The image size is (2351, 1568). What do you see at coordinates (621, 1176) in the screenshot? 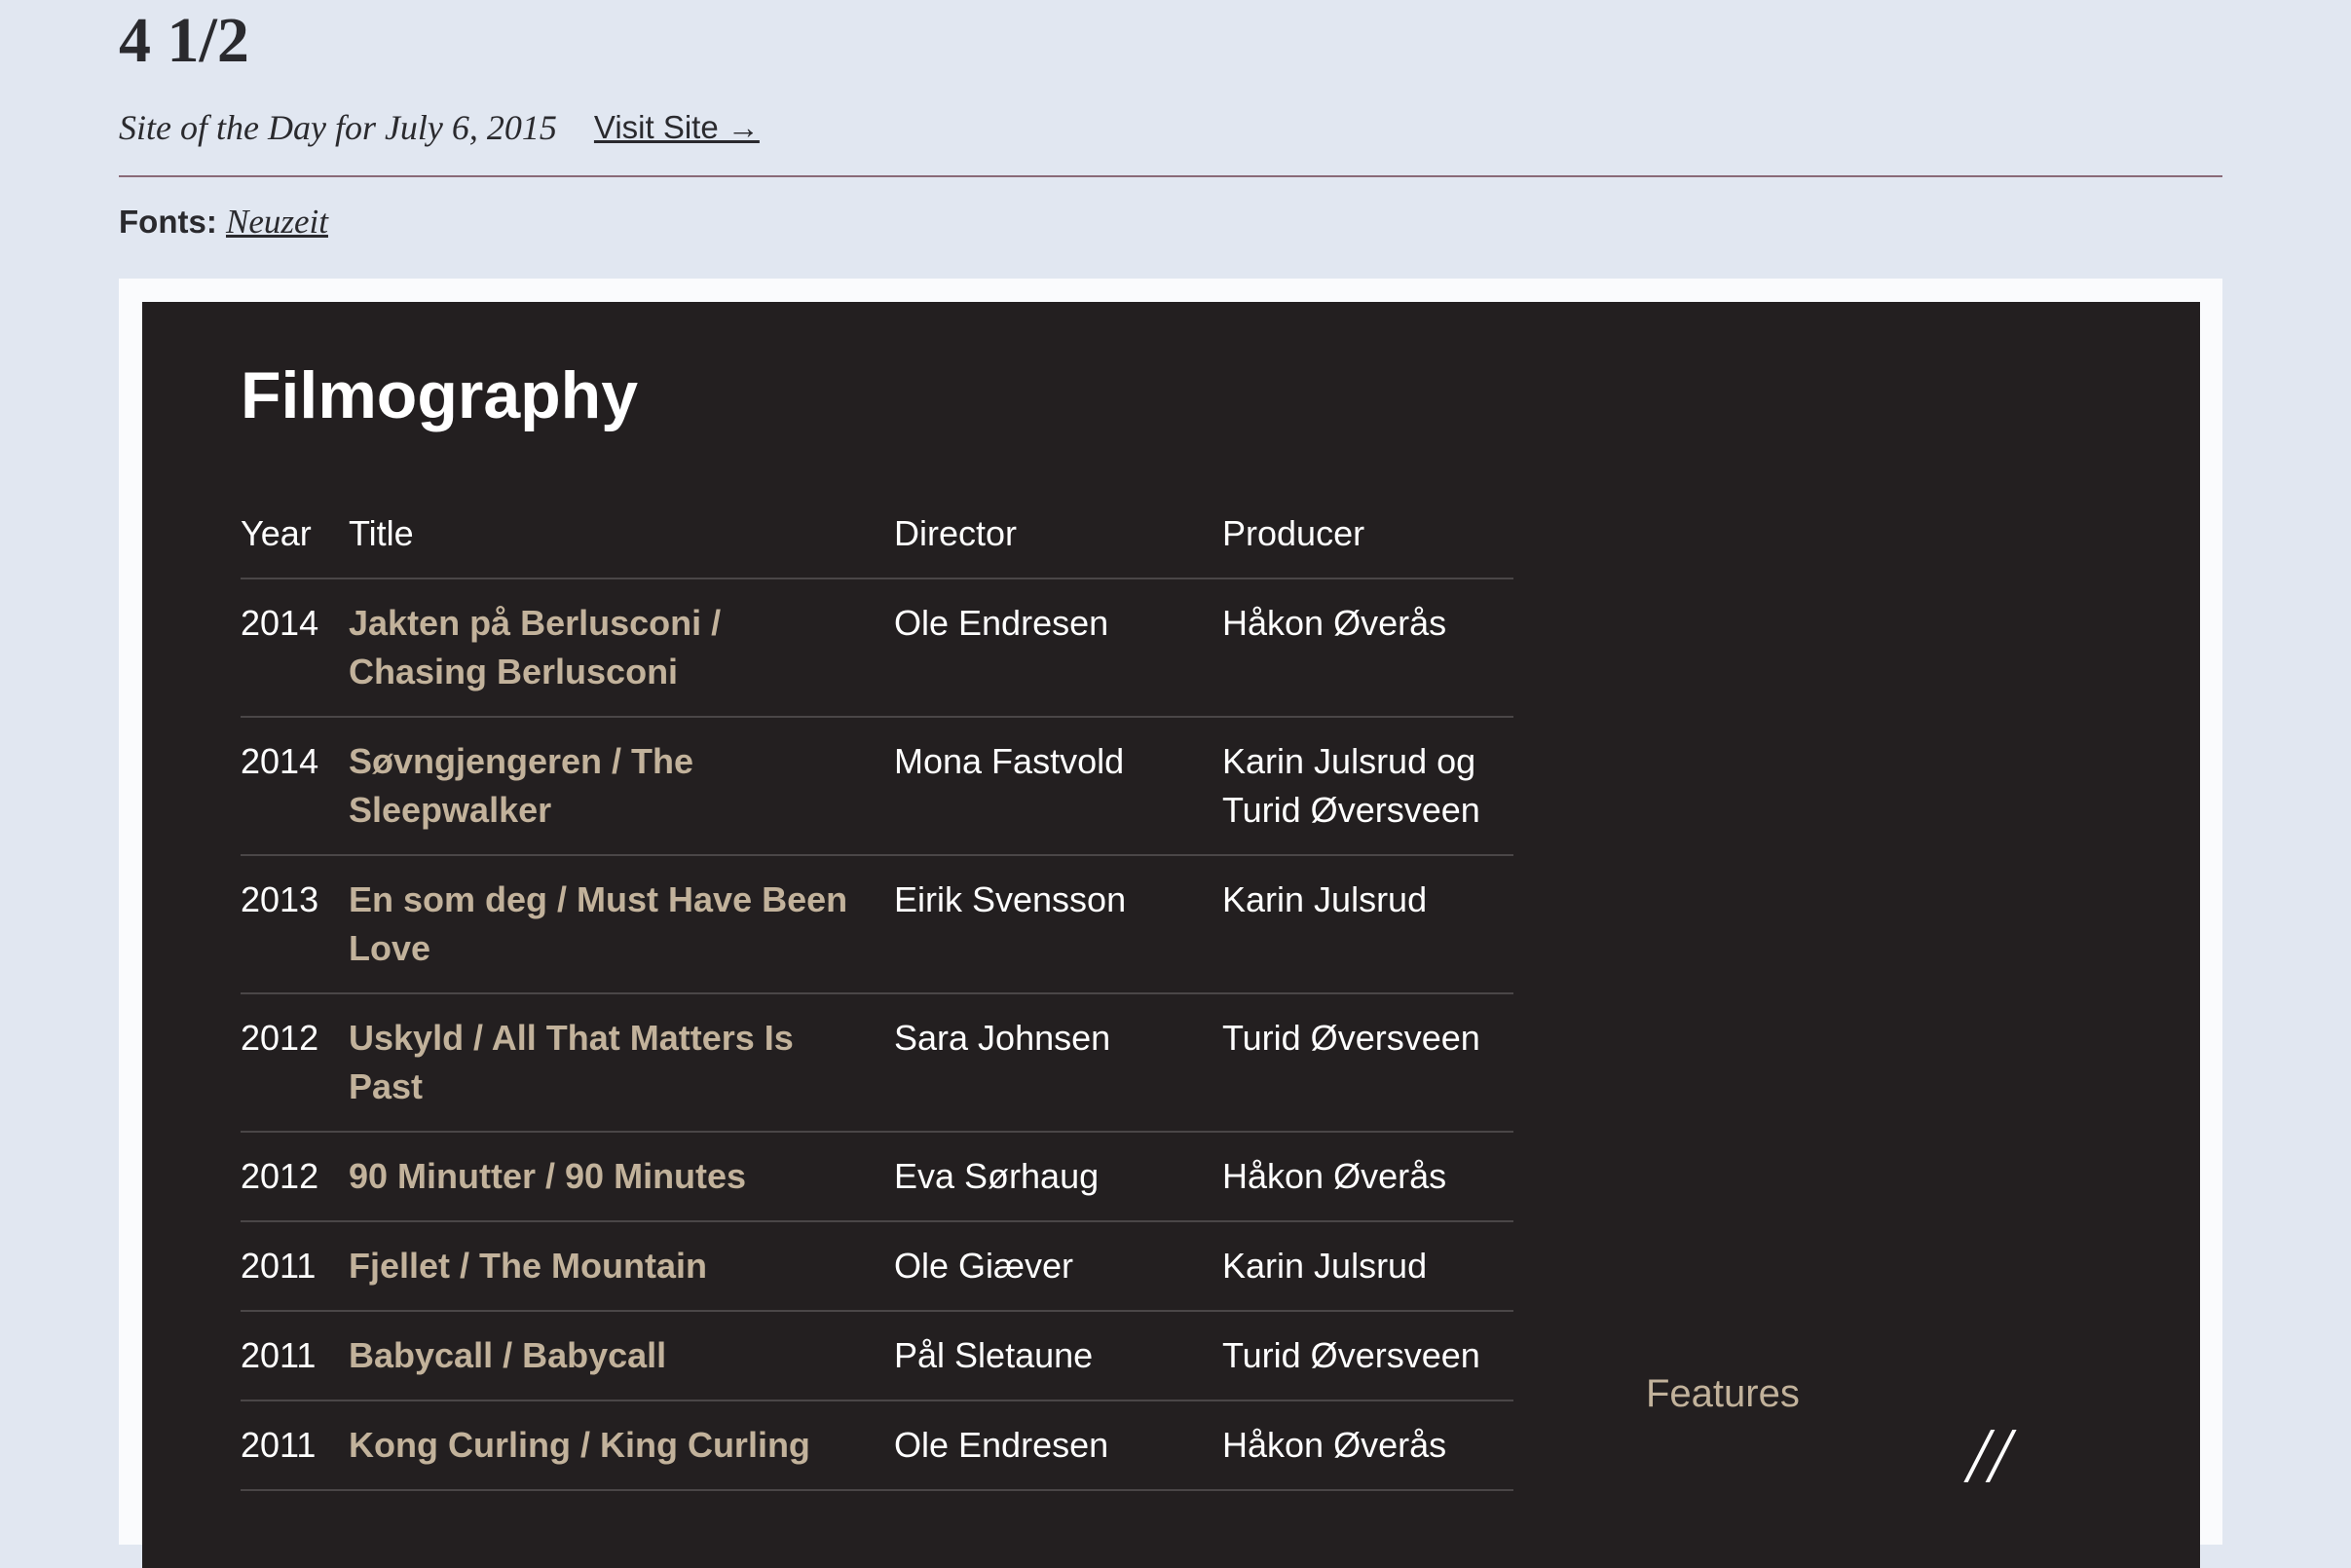
I see `title-link: 90 Minutter / 90 Minutes` at bounding box center [621, 1176].